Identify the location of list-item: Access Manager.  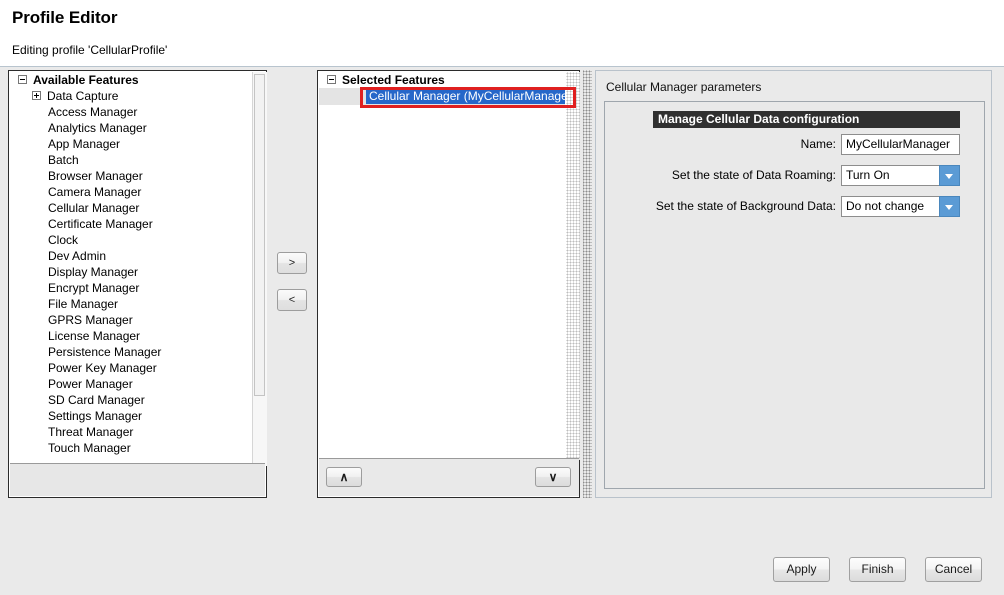
(131, 112).